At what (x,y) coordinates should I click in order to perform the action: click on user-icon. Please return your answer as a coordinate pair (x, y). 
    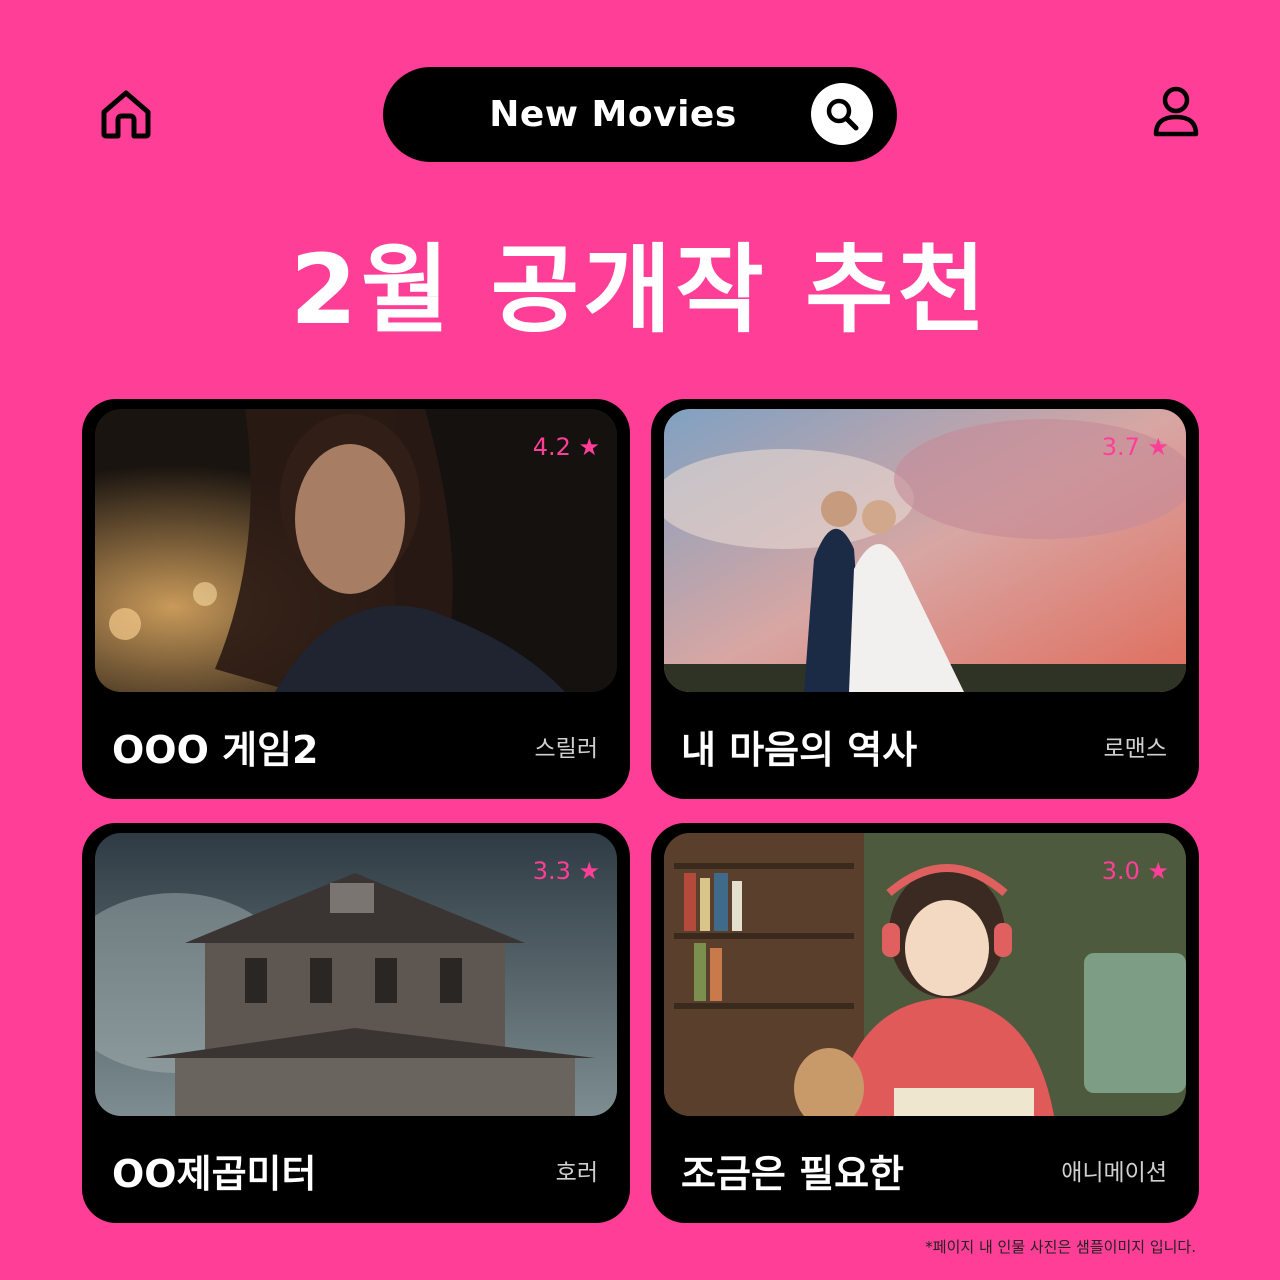
    Looking at the image, I should click on (1176, 112).